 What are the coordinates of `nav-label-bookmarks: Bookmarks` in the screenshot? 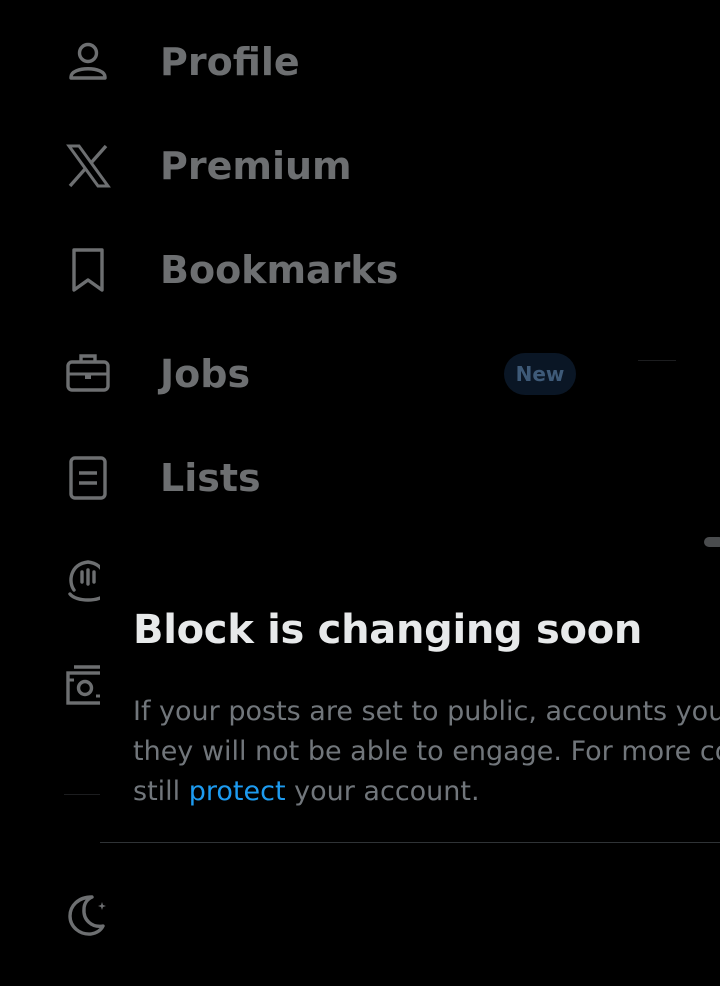 It's located at (279, 270).